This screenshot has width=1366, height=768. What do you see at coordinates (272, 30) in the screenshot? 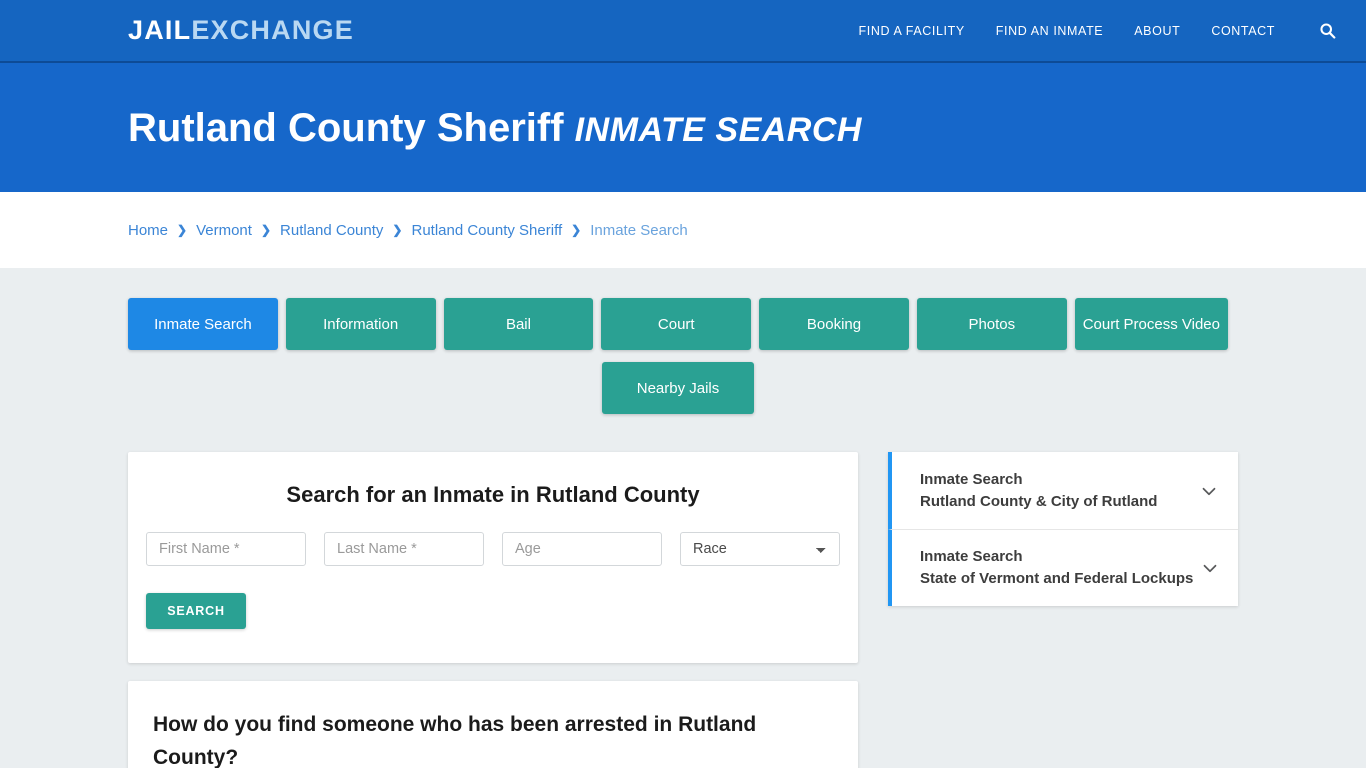
I see `logo-text-secondary: EXCHANGE` at bounding box center [272, 30].